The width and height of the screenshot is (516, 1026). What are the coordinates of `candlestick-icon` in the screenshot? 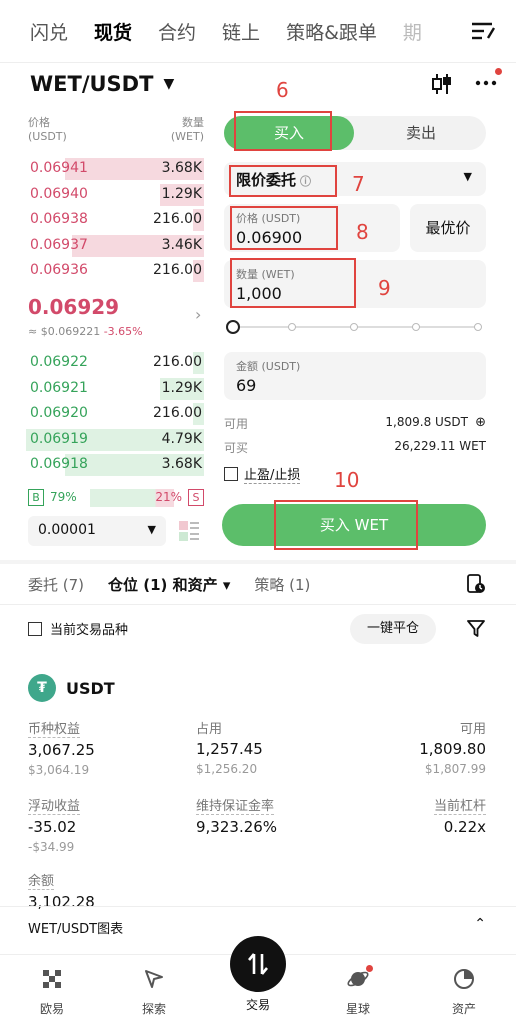 It's located at (442, 84).